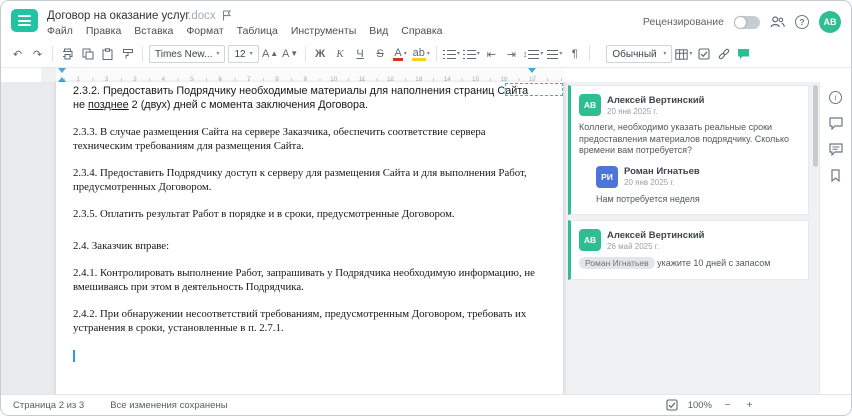 This screenshot has height=416, width=852. What do you see at coordinates (683, 22) in the screenshot?
I see `review-mode-label: Рецензирование` at bounding box center [683, 22].